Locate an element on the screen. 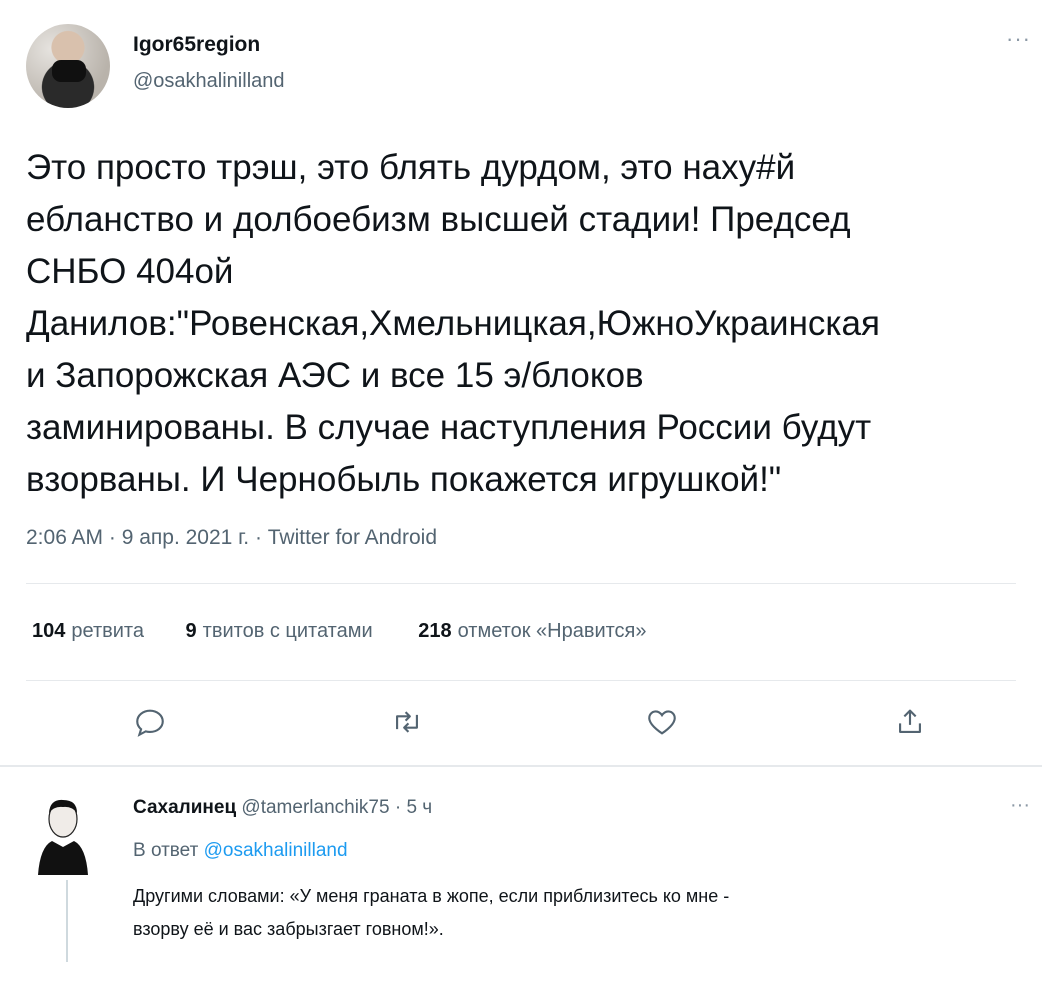  likes-count: 218 is located at coordinates (435, 631).